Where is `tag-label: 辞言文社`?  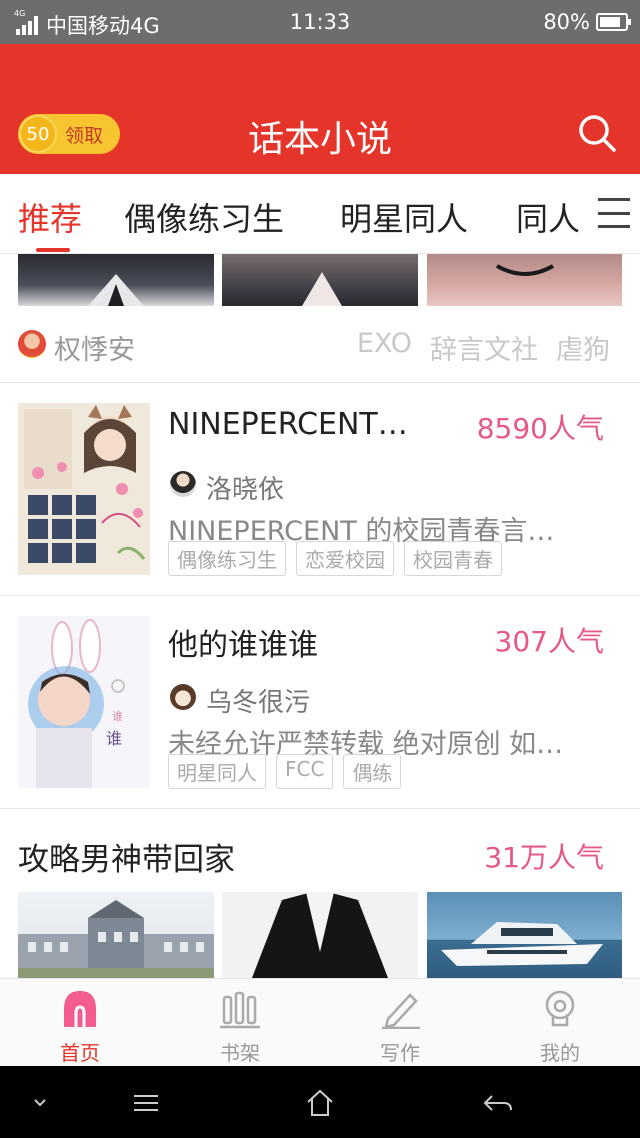
tag-label: 辞言文社 is located at coordinates (484, 347).